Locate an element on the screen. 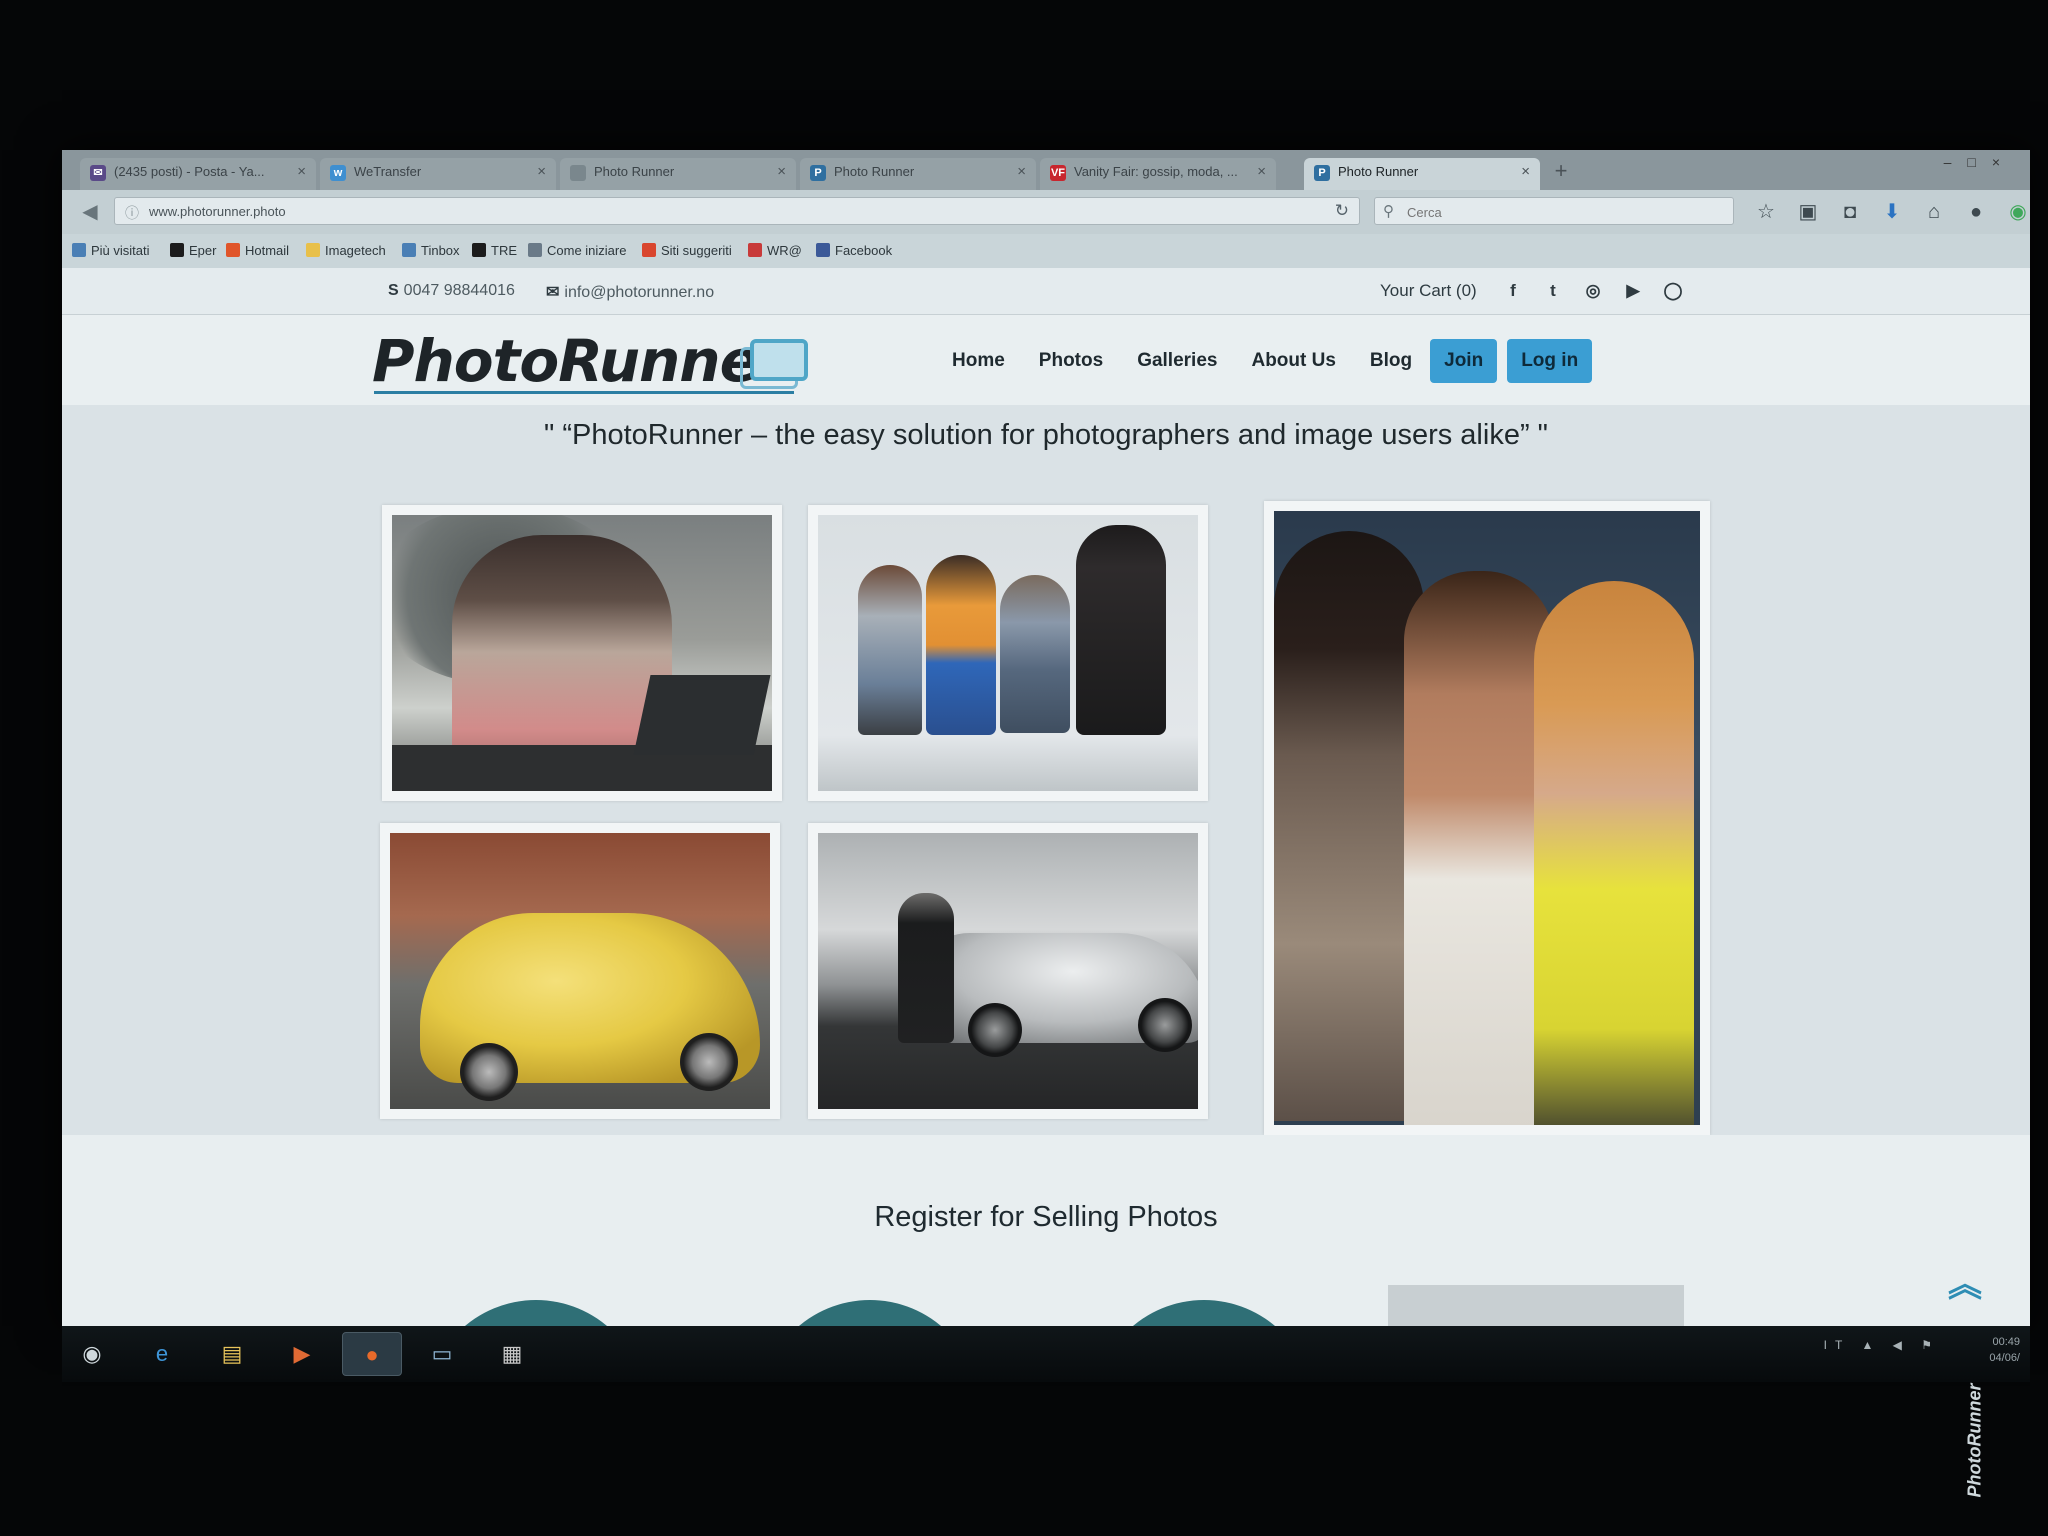 This screenshot has height=1536, width=2048. cart-link: Your Cart (0) is located at coordinates (1428, 291).